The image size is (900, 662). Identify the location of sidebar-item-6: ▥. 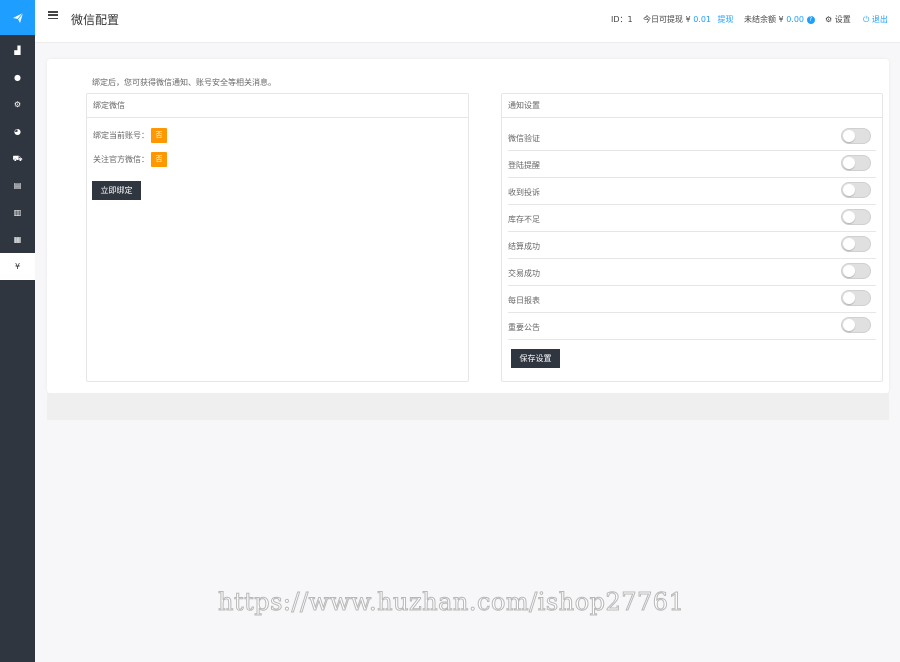
(17, 212).